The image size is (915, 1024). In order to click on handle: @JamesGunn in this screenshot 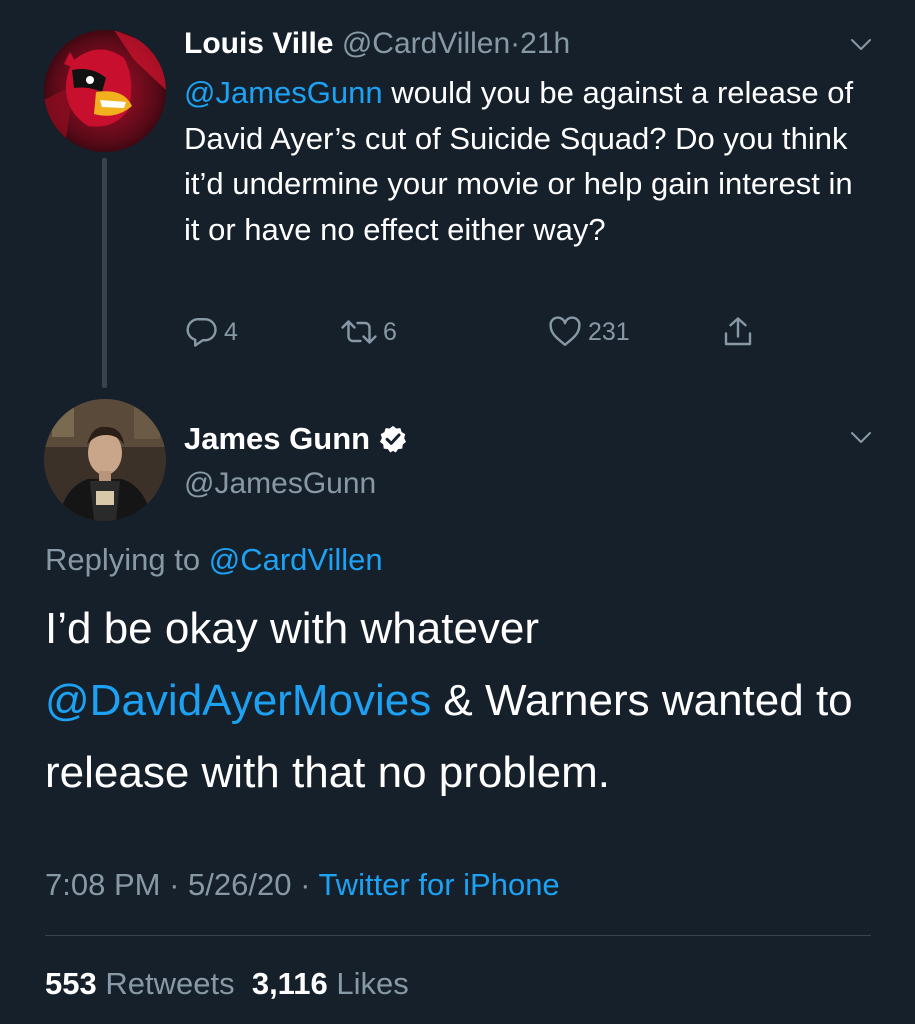, I will do `click(280, 484)`.